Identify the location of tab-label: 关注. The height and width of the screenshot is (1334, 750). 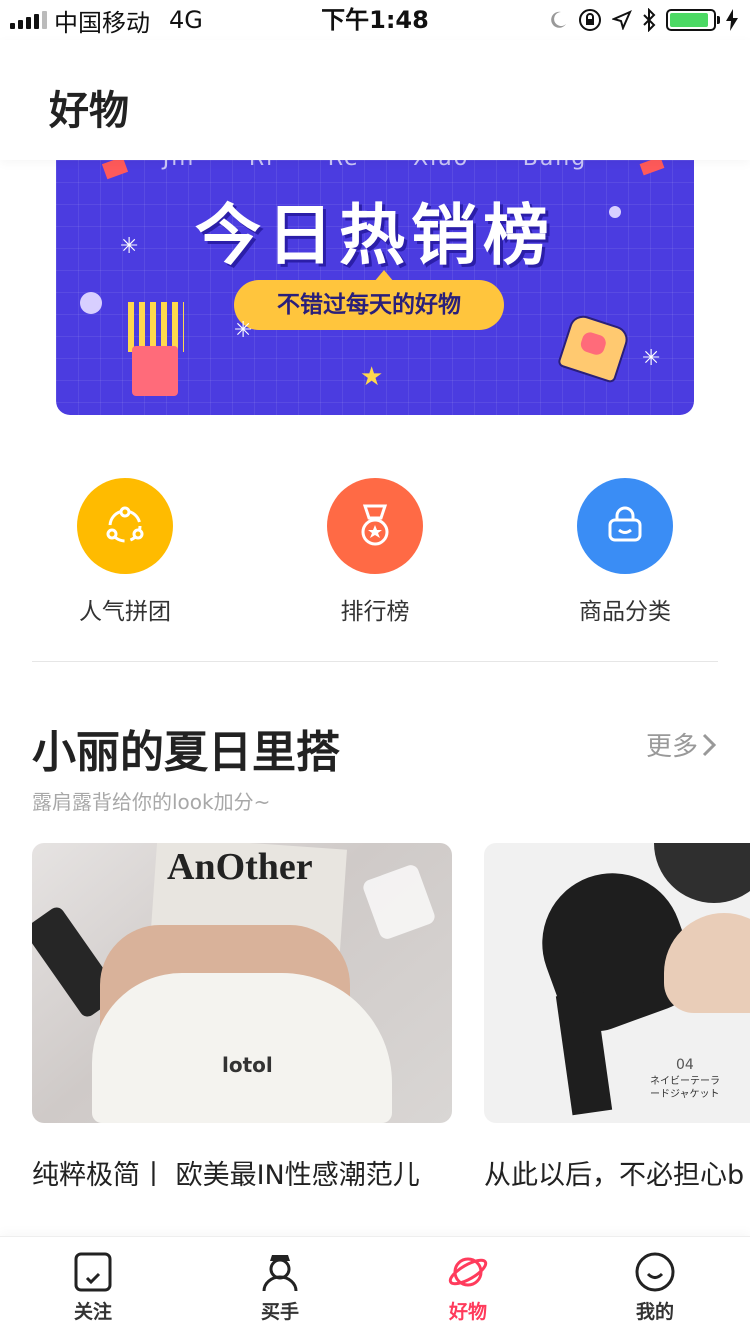
(92, 1312).